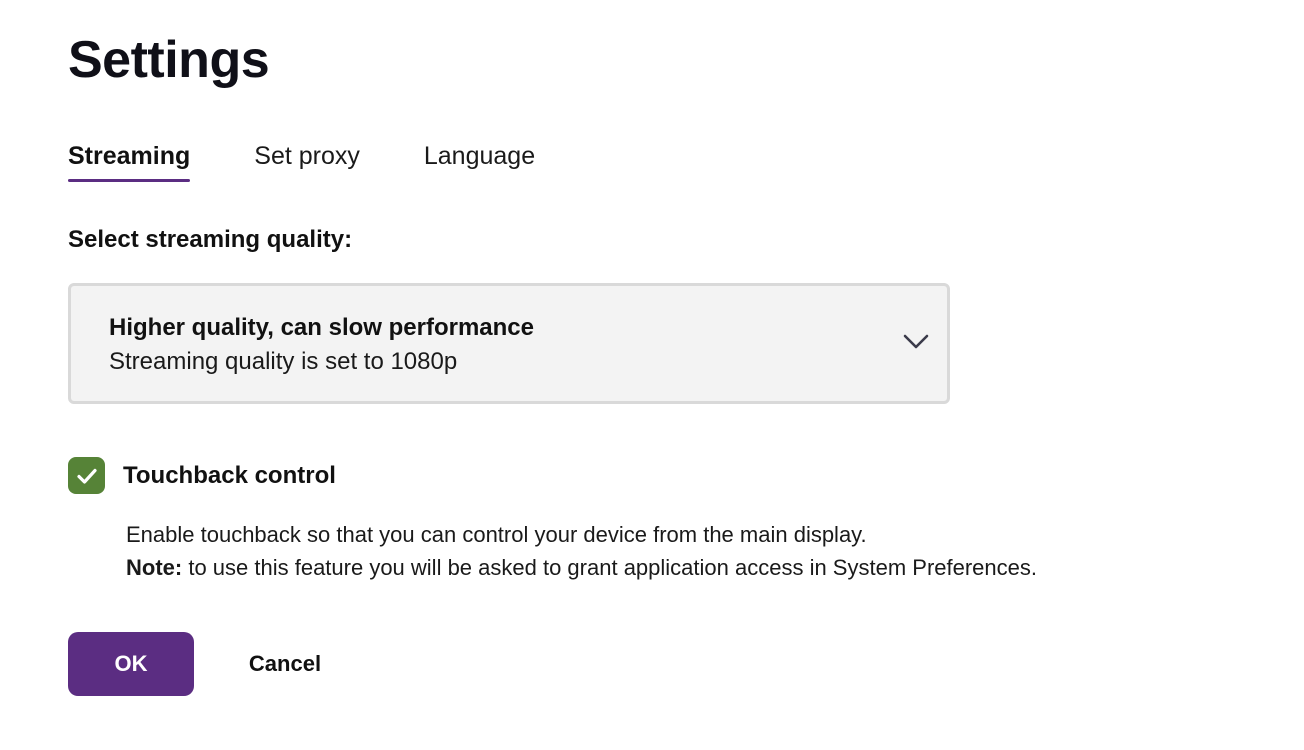 Image resolution: width=1304 pixels, height=750 pixels. Describe the element at coordinates (479, 161) in the screenshot. I see `tab-language: Language` at that location.